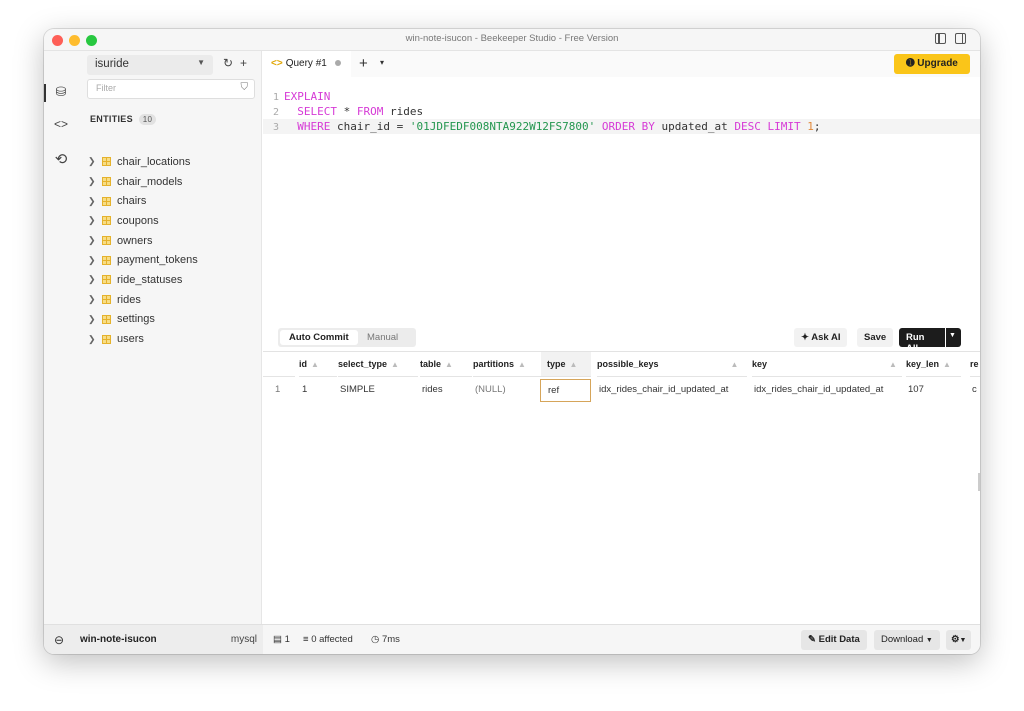 This screenshot has width=1024, height=711. Describe the element at coordinates (628, 364) in the screenshot. I see `column-header-label: possible_keys` at that location.